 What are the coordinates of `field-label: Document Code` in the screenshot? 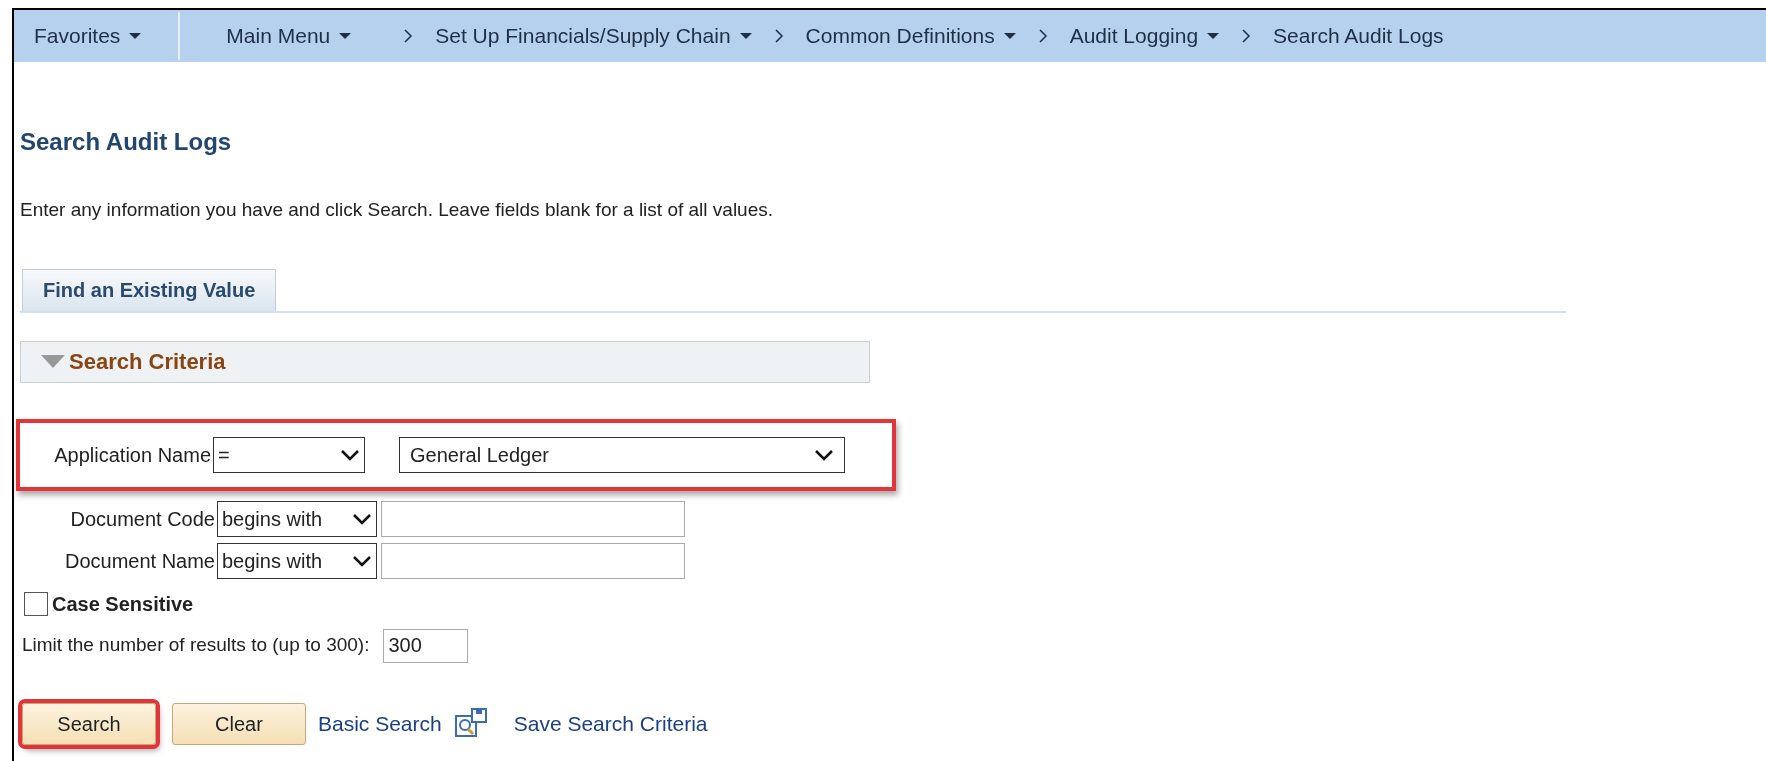 It's located at (142, 519).